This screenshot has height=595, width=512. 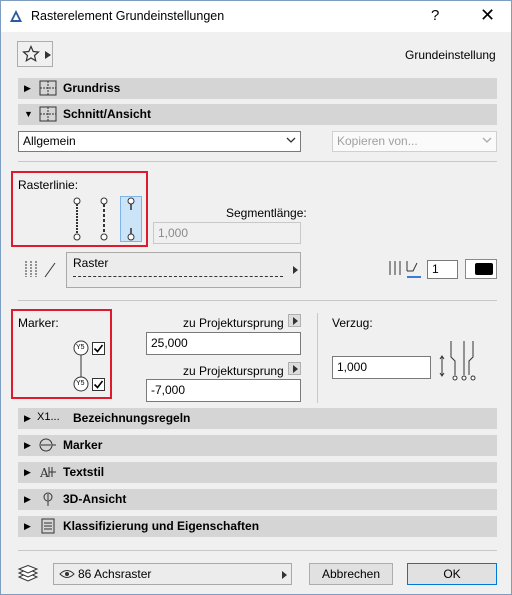 I want to click on projektursprung-value-1: 25,000, so click(x=169, y=343).